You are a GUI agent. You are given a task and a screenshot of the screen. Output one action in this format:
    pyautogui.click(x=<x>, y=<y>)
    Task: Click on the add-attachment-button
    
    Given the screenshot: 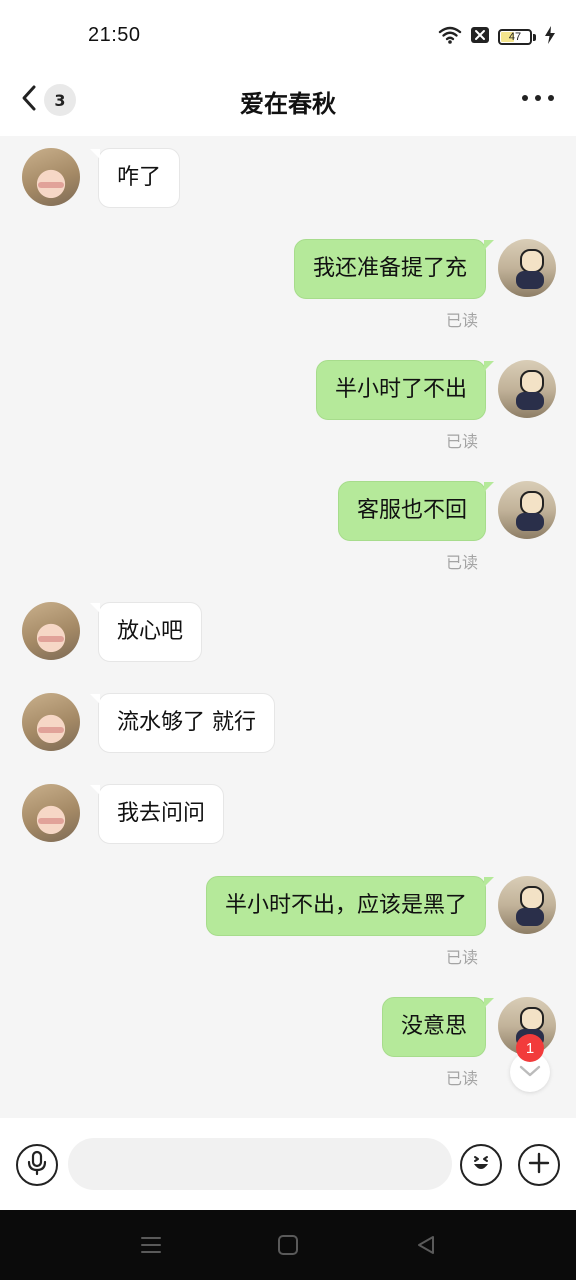 What is the action you would take?
    pyautogui.click(x=539, y=1165)
    